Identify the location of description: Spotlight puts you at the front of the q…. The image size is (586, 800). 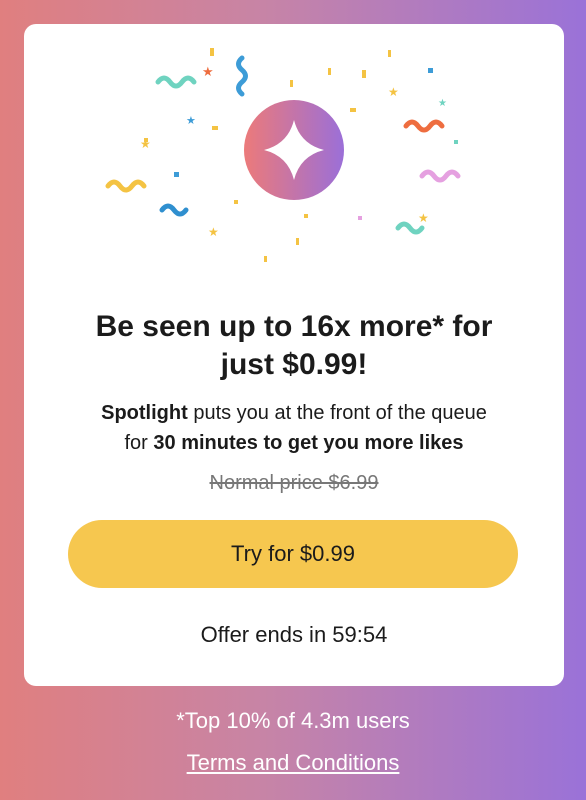
(294, 428).